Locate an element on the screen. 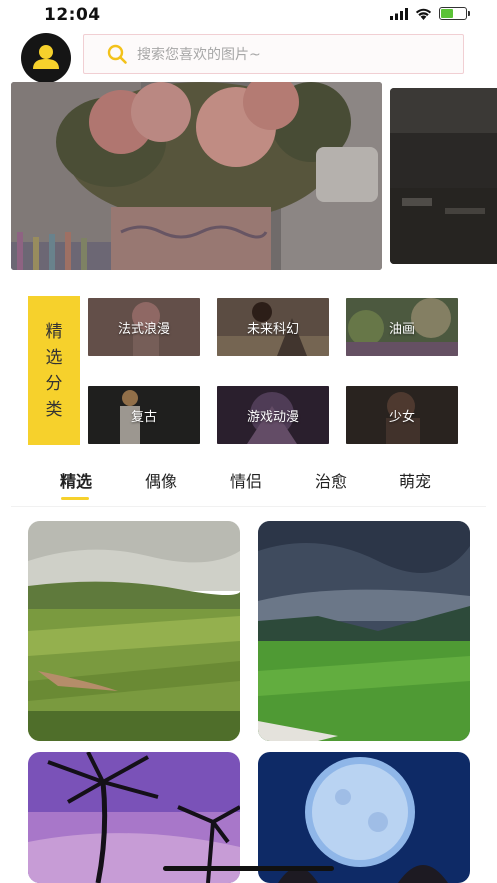 The image size is (497, 883). category-label: 游戏动漫 is located at coordinates (272, 417).